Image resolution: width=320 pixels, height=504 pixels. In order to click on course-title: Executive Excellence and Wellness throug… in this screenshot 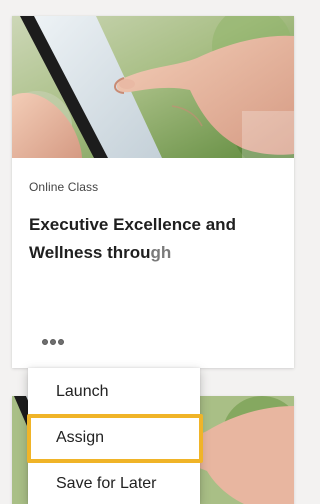, I will do `click(160, 239)`.